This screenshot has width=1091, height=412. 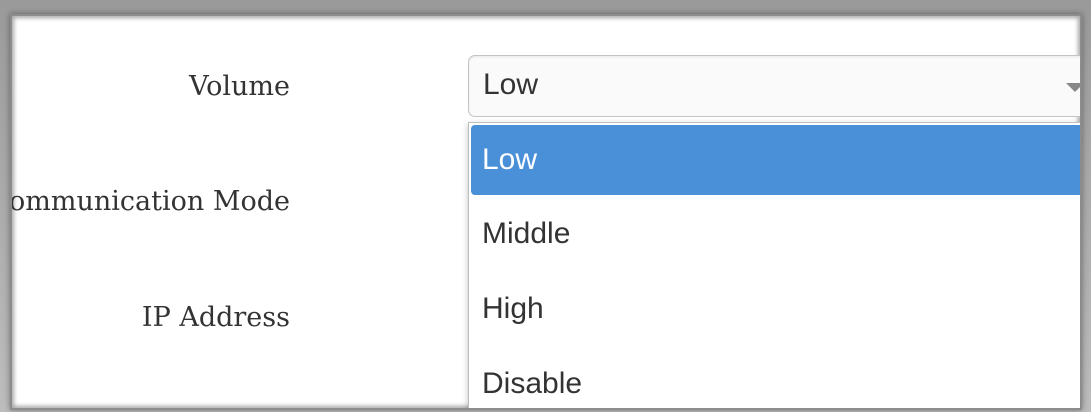 I want to click on option-disable: Disable, so click(x=775, y=378).